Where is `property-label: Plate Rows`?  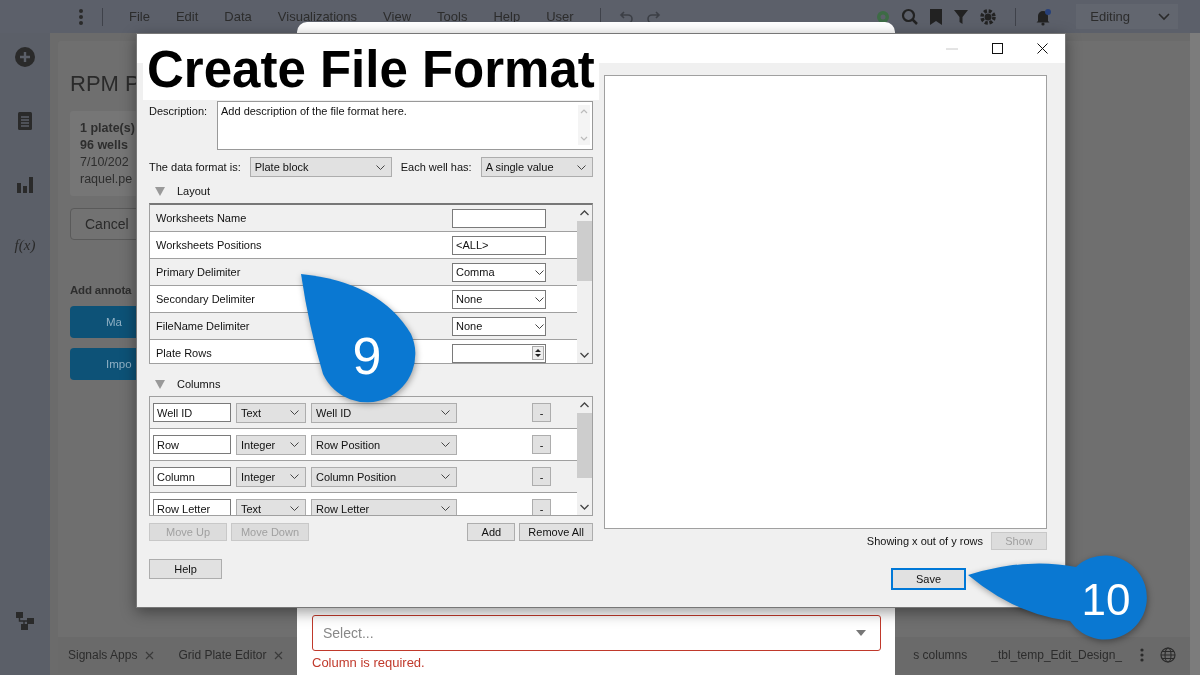 property-label: Plate Rows is located at coordinates (184, 353).